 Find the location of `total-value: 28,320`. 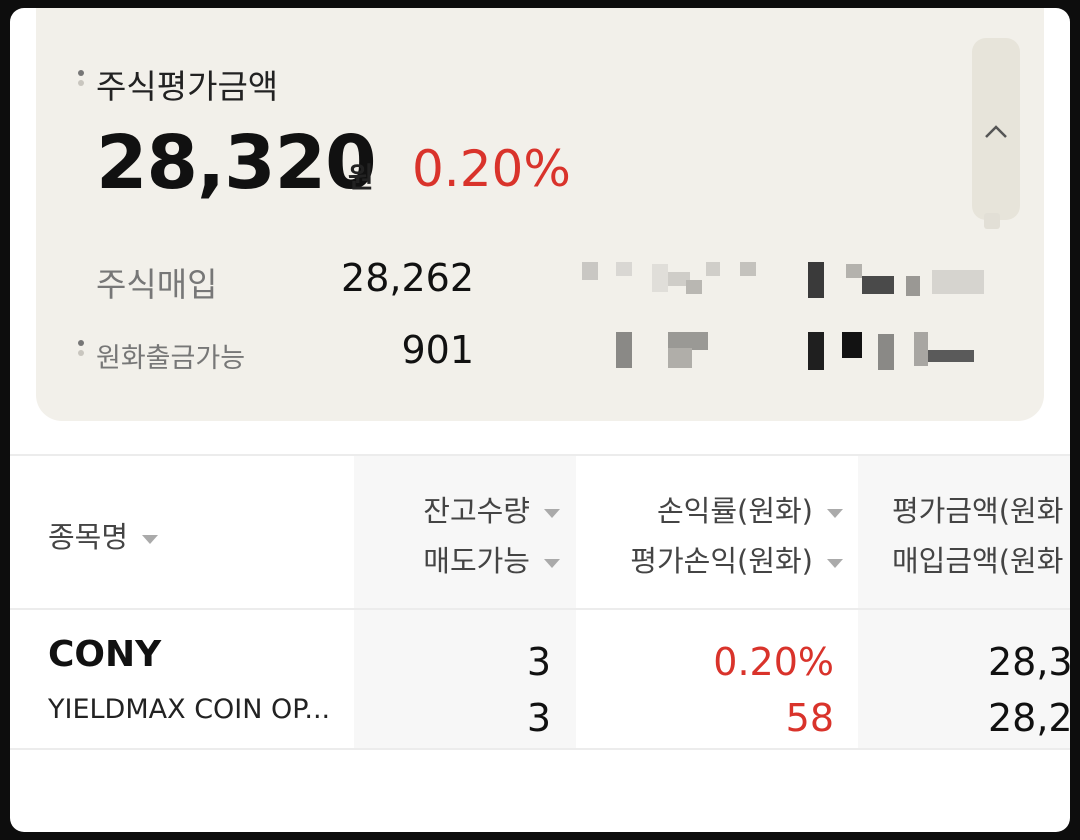

total-value: 28,320 is located at coordinates (236, 163).